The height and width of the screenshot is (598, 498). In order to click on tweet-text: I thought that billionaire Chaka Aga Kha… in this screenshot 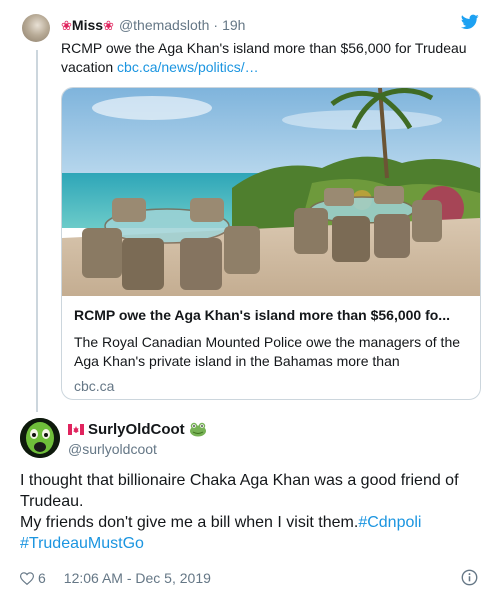, I will do `click(250, 512)`.